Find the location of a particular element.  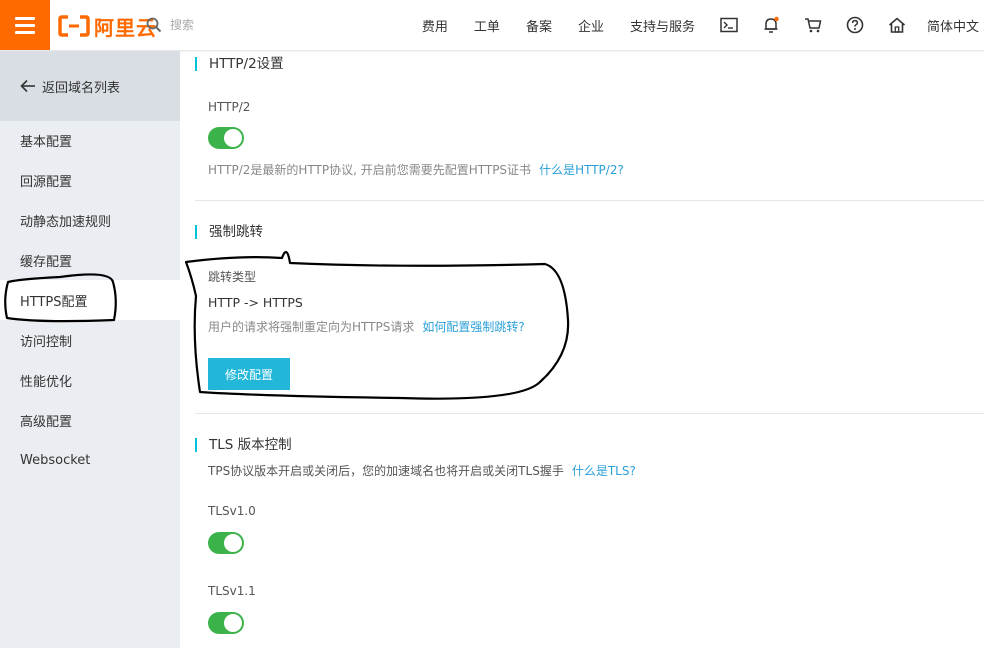

top-bar: 阿里云 搜索 费用 工单 备案 企业 支持与服务 简体中文 is located at coordinates (492, 25).